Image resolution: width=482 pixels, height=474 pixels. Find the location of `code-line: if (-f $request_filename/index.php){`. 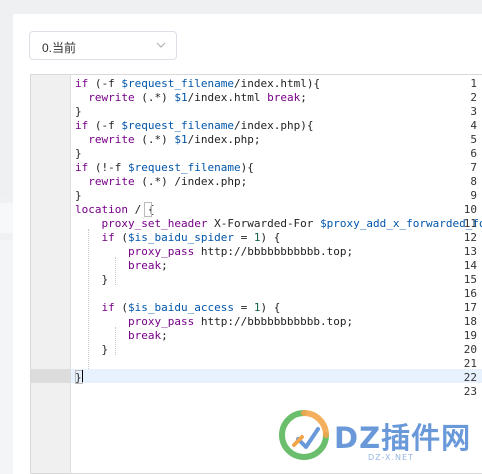

code-line: if (-f $request_filename/index.php){ is located at coordinates (194, 126).